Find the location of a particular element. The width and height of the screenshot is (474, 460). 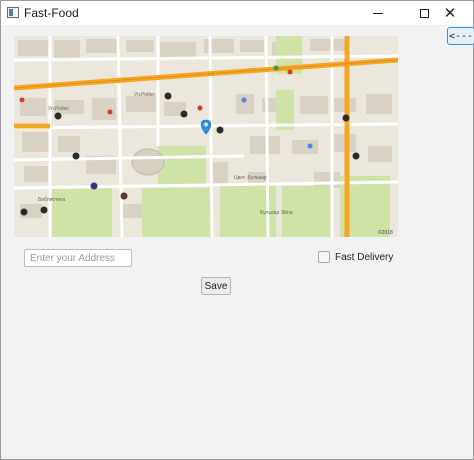

save-button: Save is located at coordinates (216, 286).